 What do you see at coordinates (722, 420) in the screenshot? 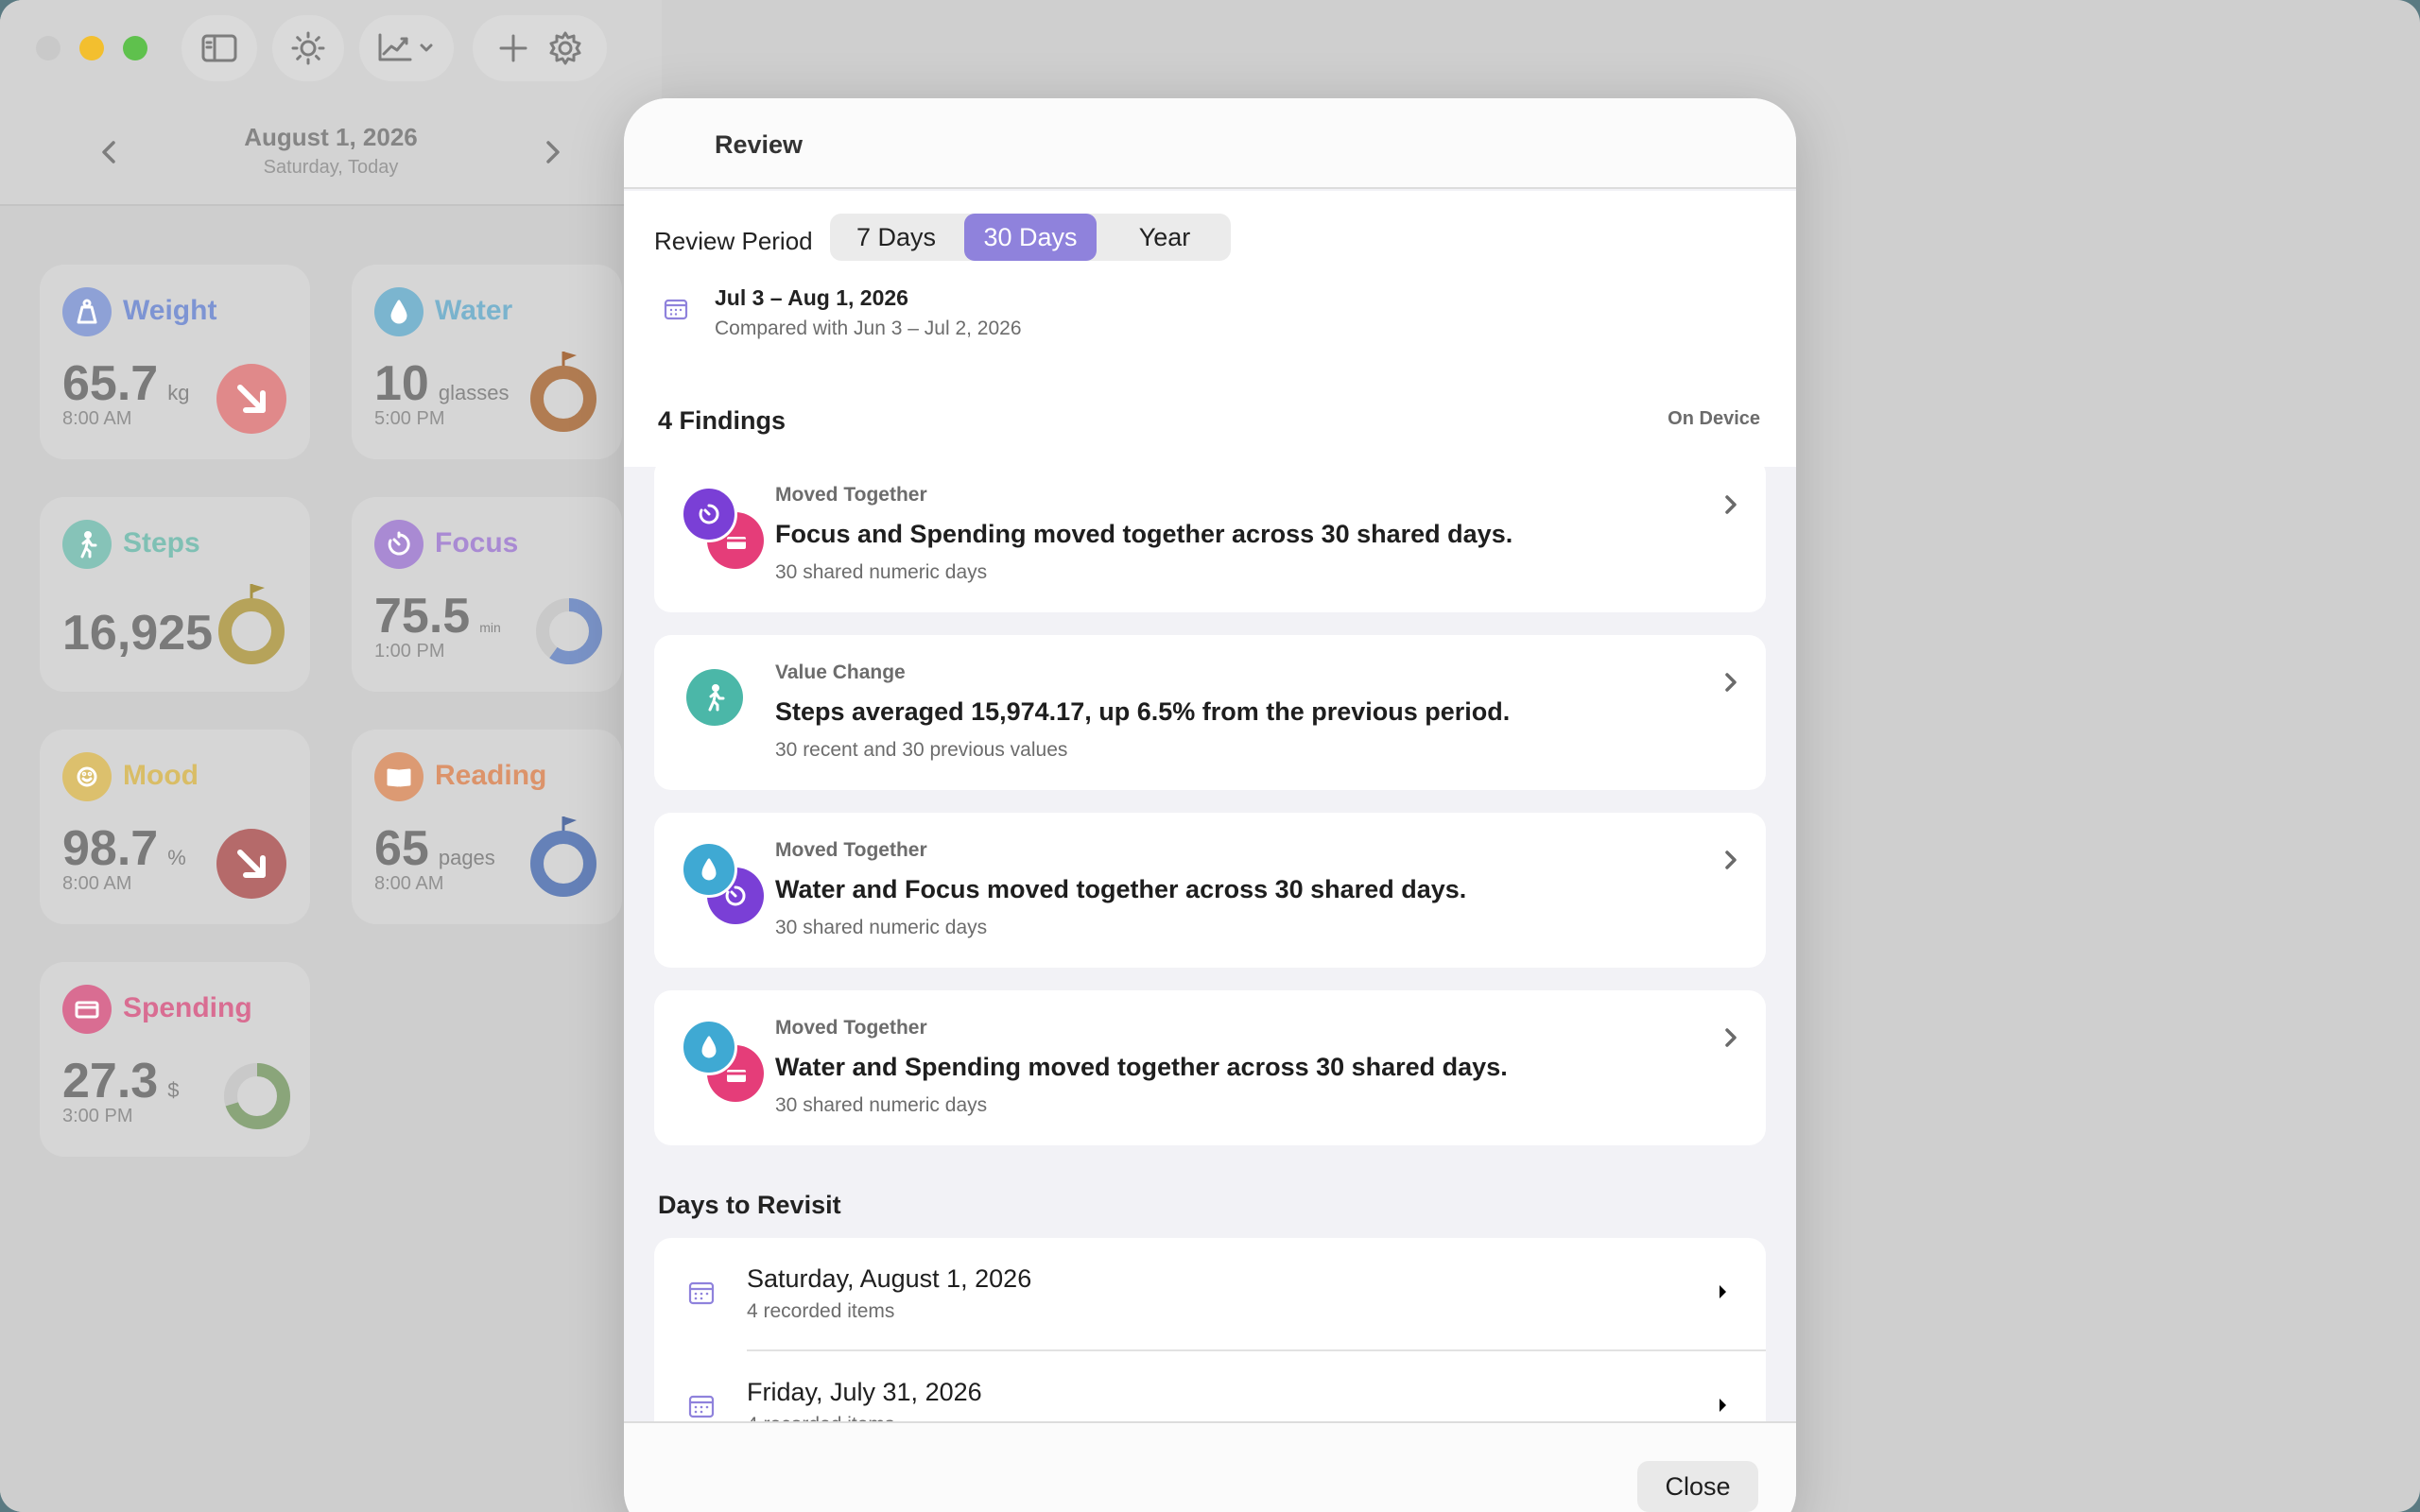
I see `findings-section-title: 4 Findings` at bounding box center [722, 420].